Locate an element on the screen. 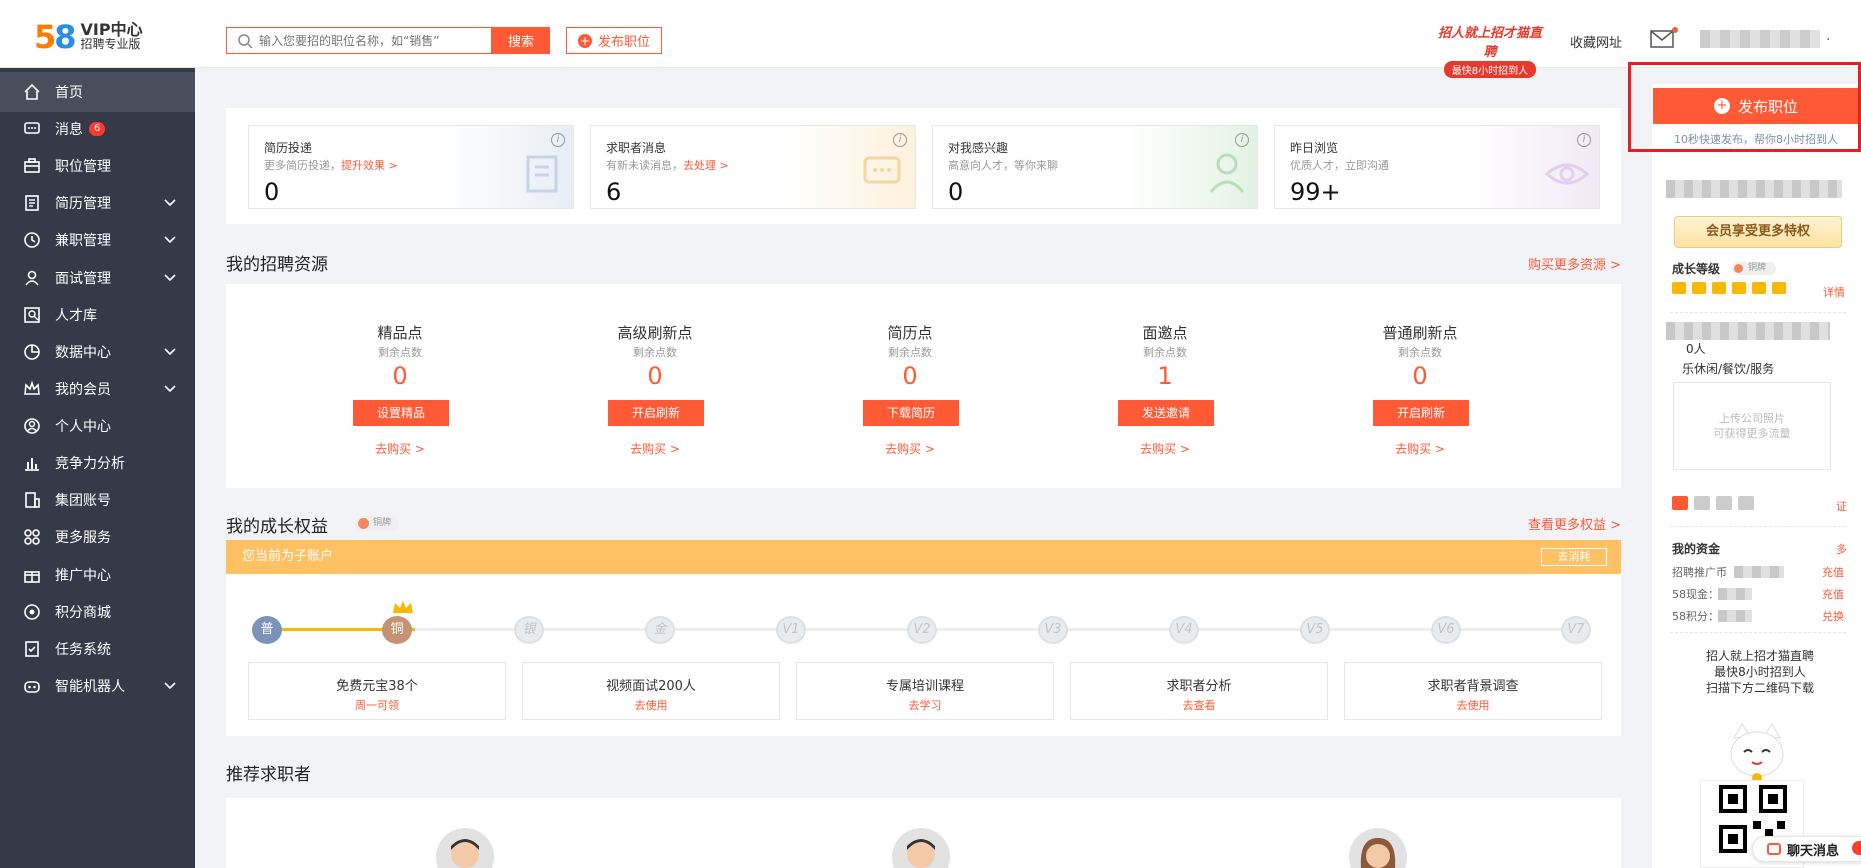  level-node: 普 is located at coordinates (267, 630).